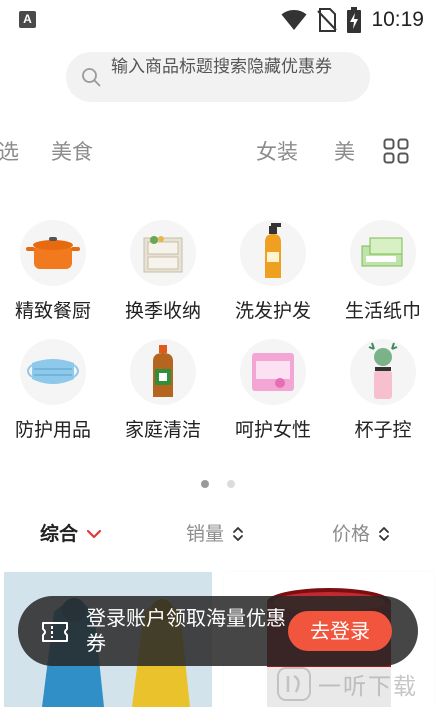 Image resolution: width=436 pixels, height=707 pixels. What do you see at coordinates (162, 430) in the screenshot?
I see `grid-item-label: 家庭清洁` at bounding box center [162, 430].